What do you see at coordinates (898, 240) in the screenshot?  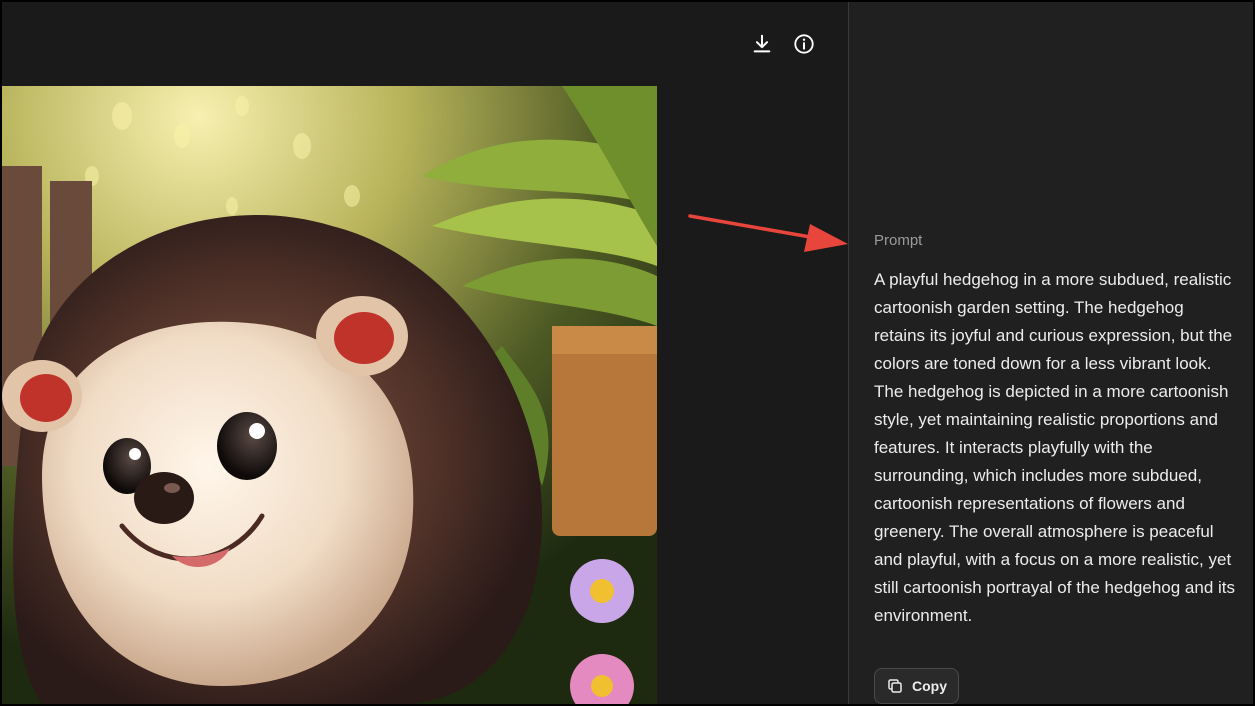 I see `prompt-label: Prompt` at bounding box center [898, 240].